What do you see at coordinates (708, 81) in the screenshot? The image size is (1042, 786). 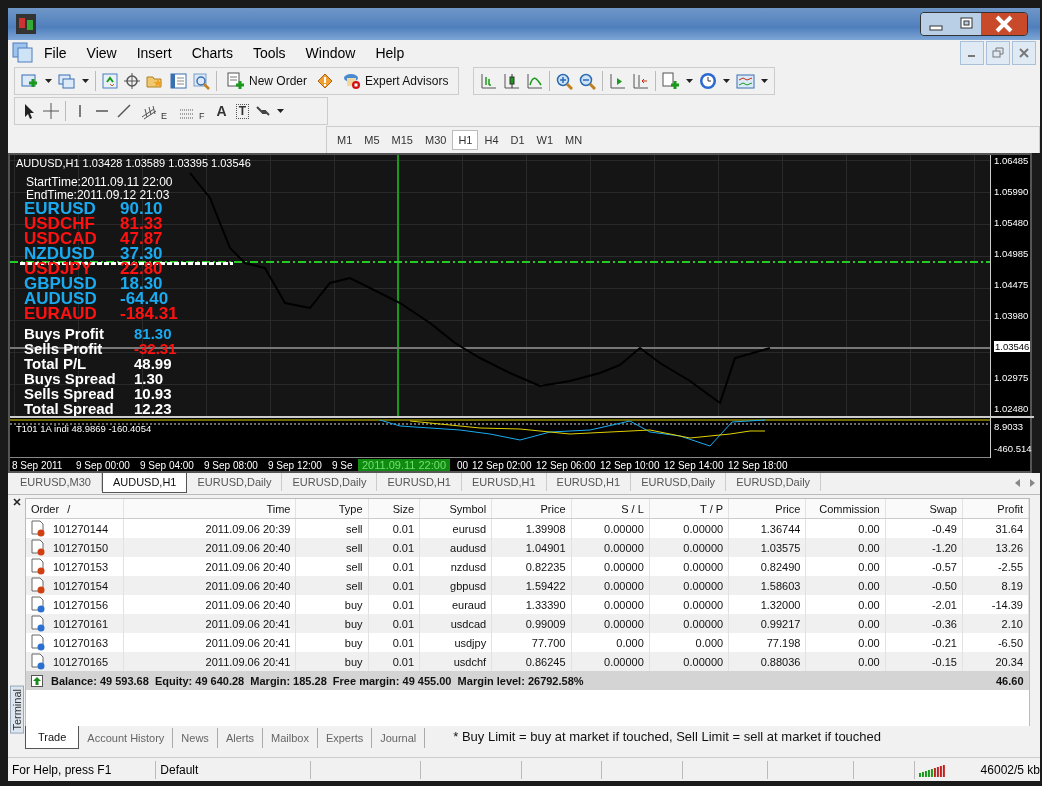 I see `clock-icon` at bounding box center [708, 81].